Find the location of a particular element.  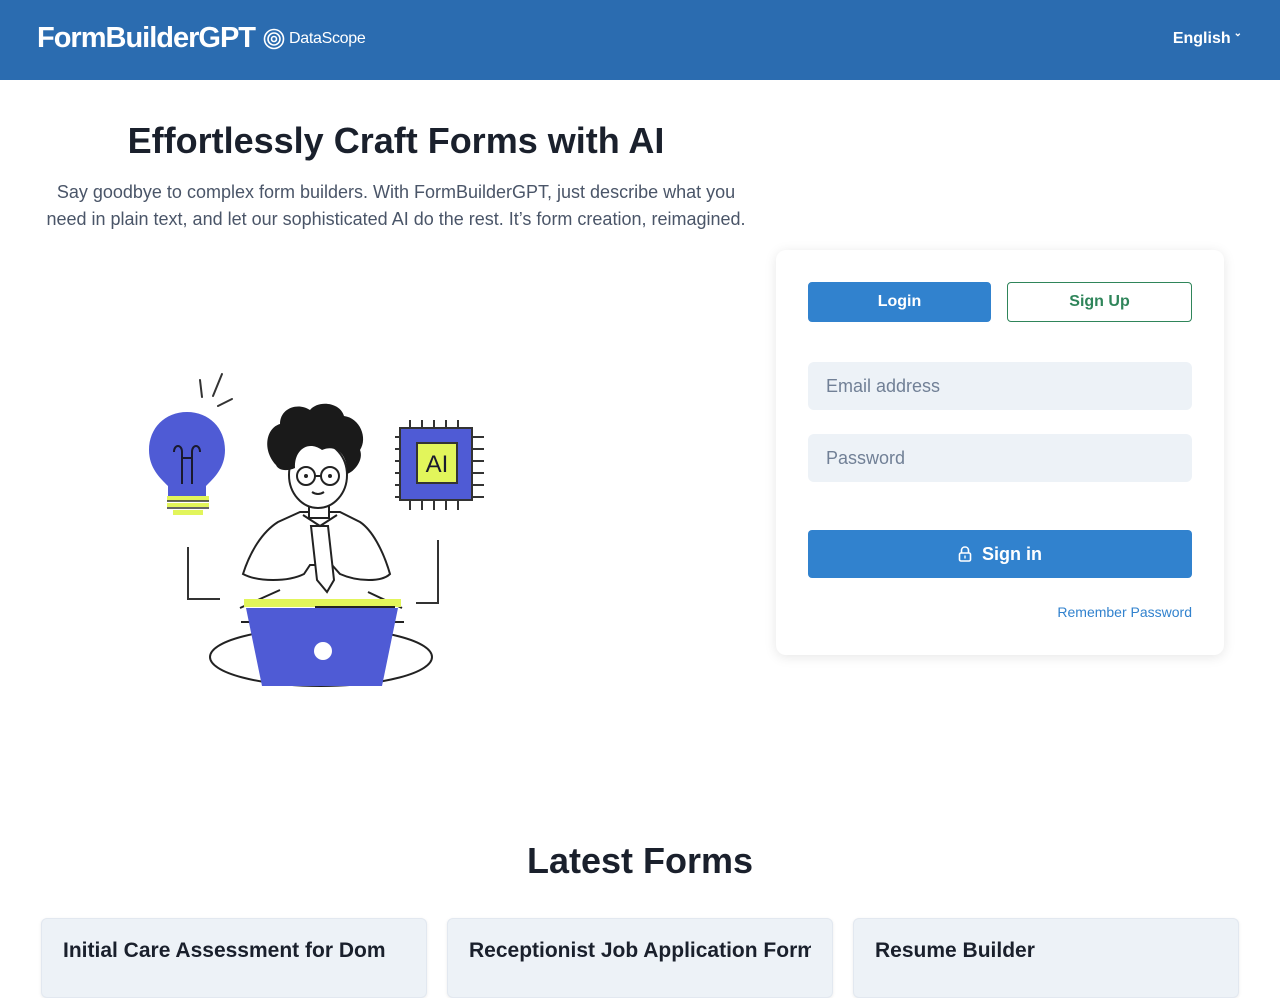

sign-in-label: Sign in is located at coordinates (1012, 553).